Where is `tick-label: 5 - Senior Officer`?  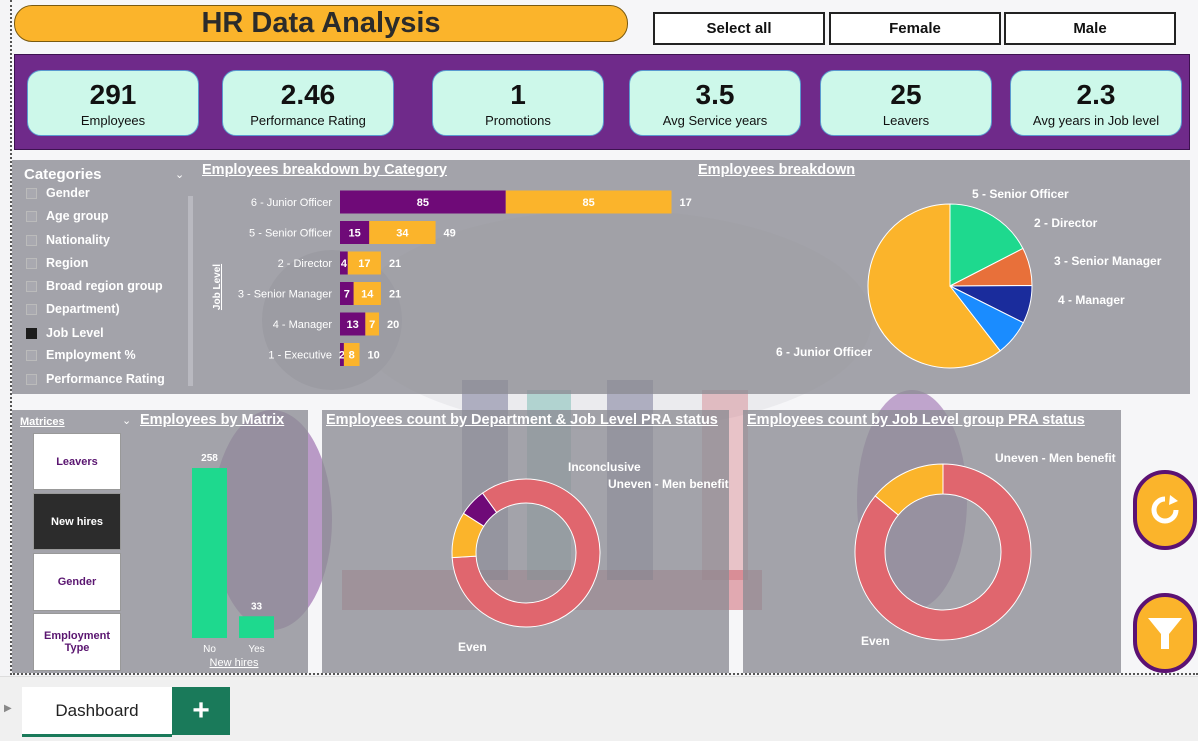
tick-label: 5 - Senior Officer is located at coordinates (290, 234).